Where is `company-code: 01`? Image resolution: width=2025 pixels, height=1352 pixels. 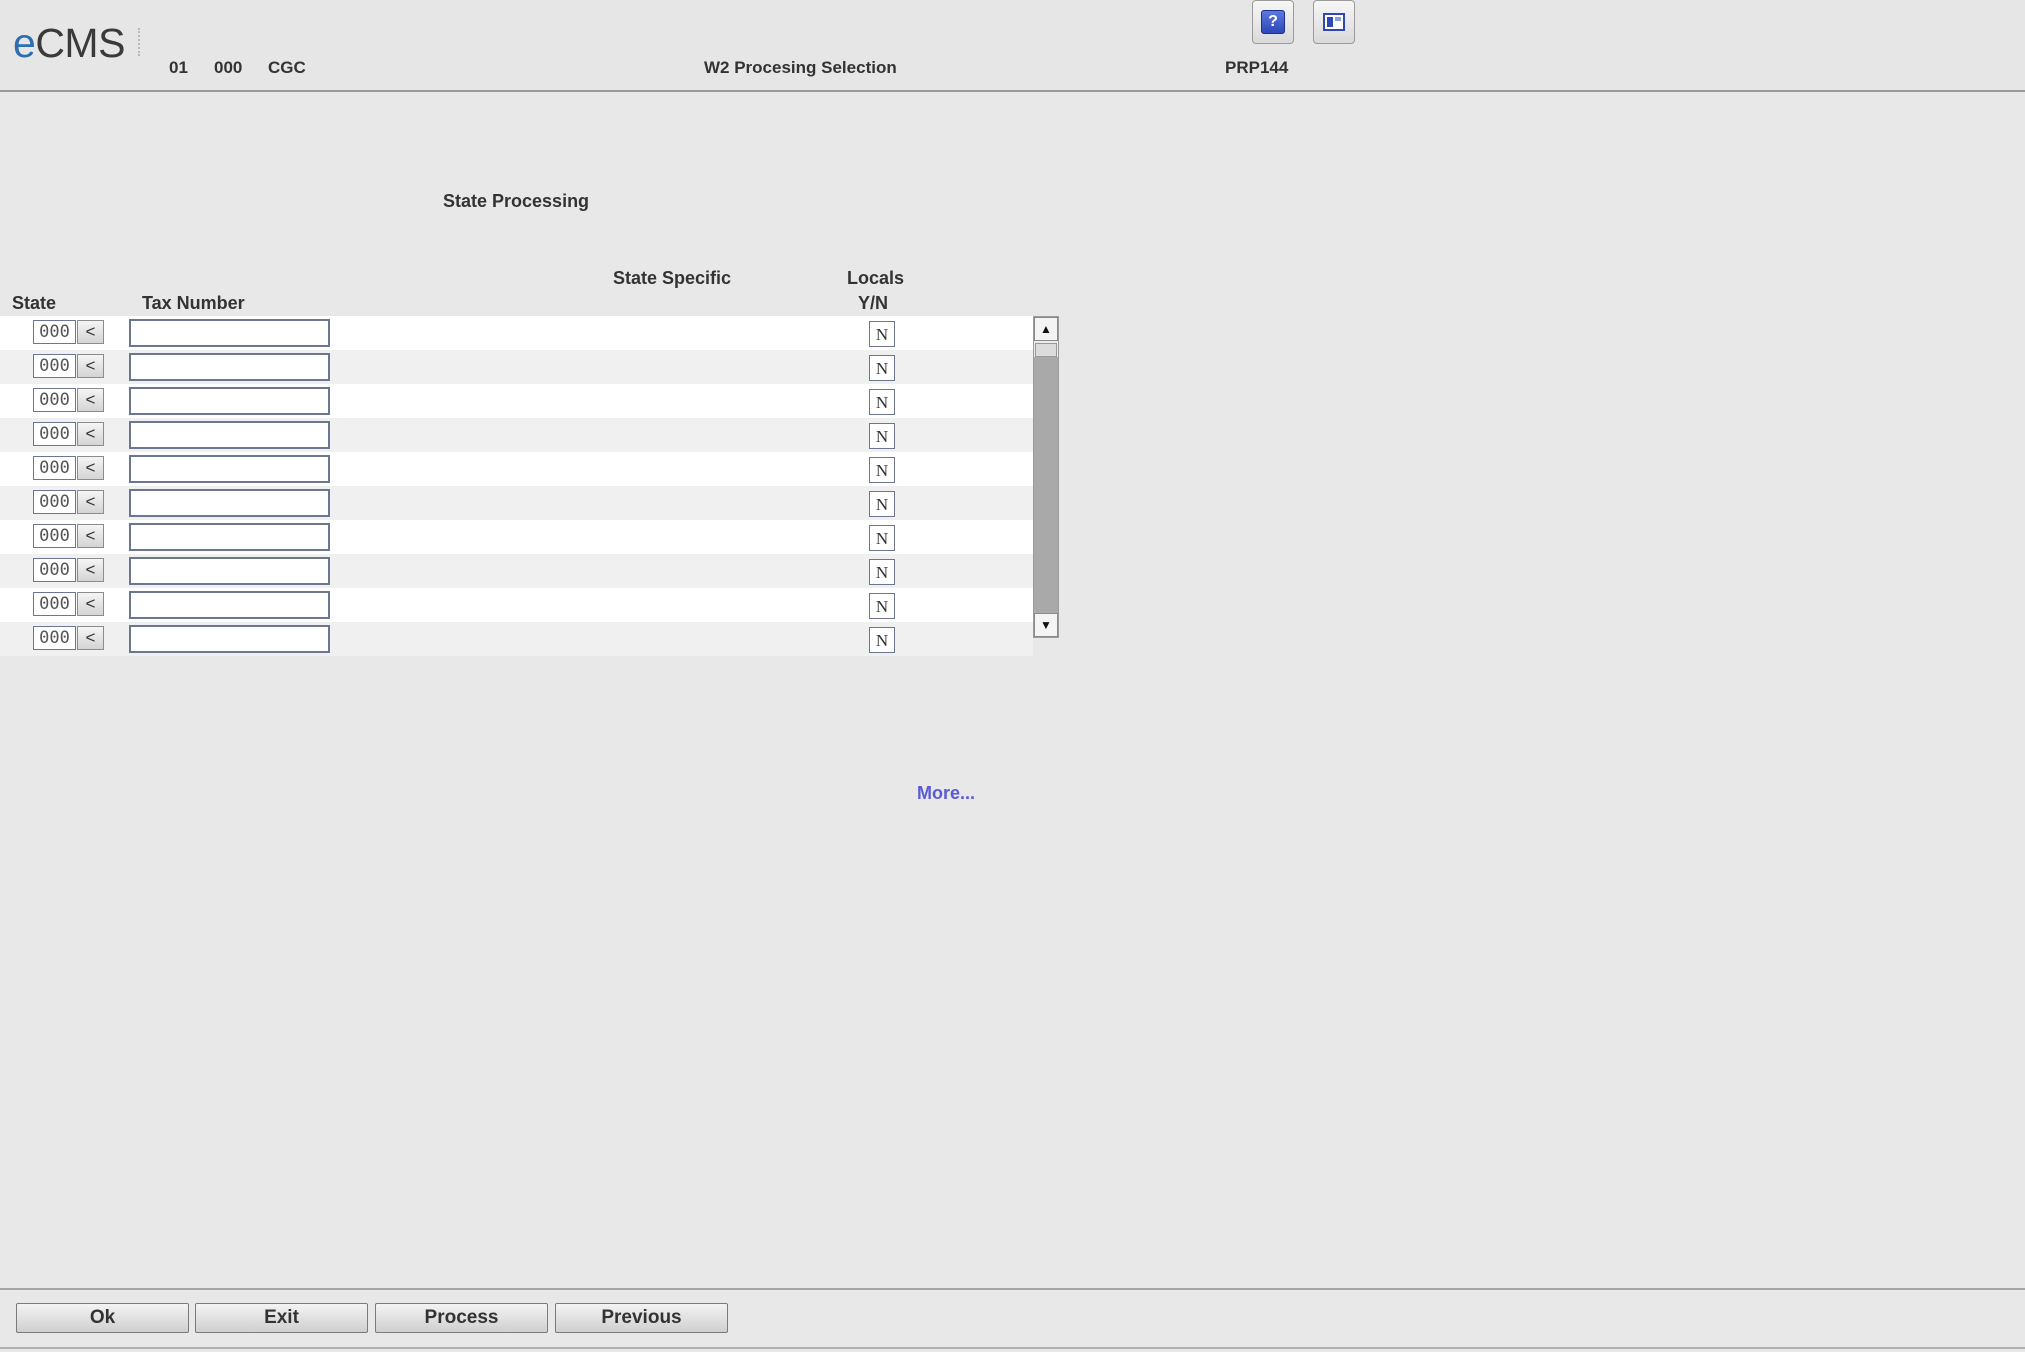 company-code: 01 is located at coordinates (178, 67).